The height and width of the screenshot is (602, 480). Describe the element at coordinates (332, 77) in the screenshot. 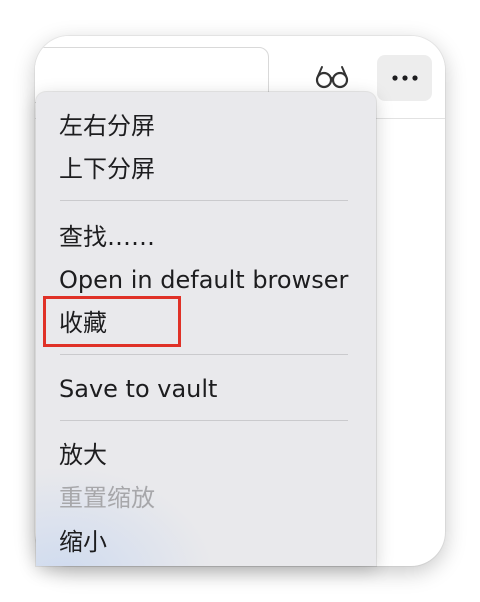

I see `reader-glasses-icon` at that location.